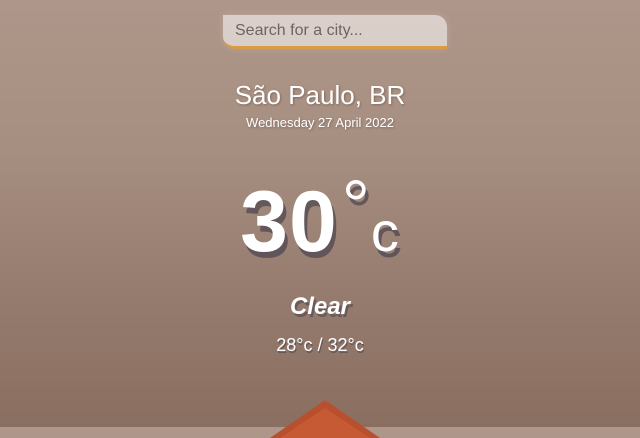 This screenshot has height=438, width=640. What do you see at coordinates (320, 122) in the screenshot?
I see `current-date: Wednesday 27 April 2022` at bounding box center [320, 122].